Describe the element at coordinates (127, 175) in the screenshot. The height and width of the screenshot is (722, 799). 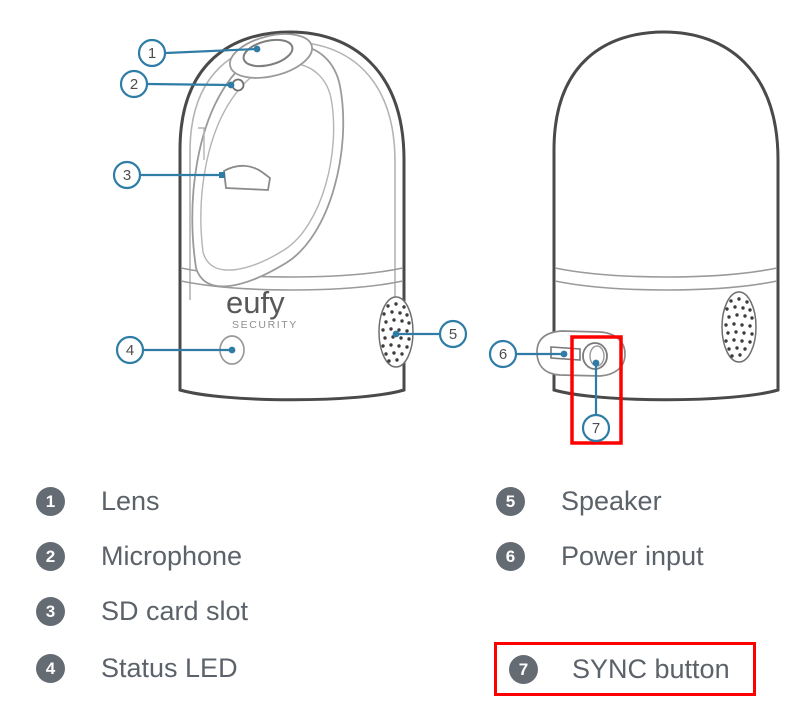
I see `callout-number-3: 3` at that location.